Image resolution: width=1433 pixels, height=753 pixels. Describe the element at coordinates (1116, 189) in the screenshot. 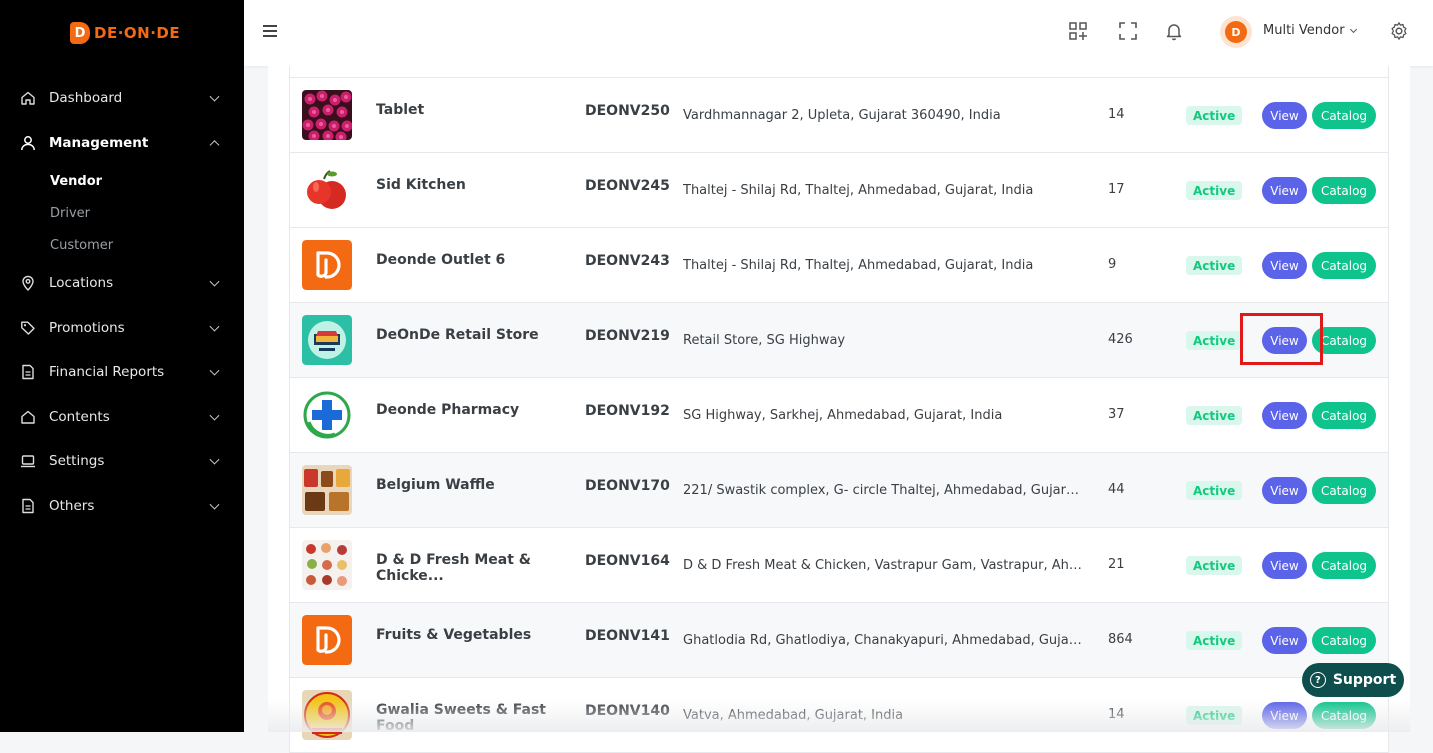

I see `vendor-count: 17` at that location.